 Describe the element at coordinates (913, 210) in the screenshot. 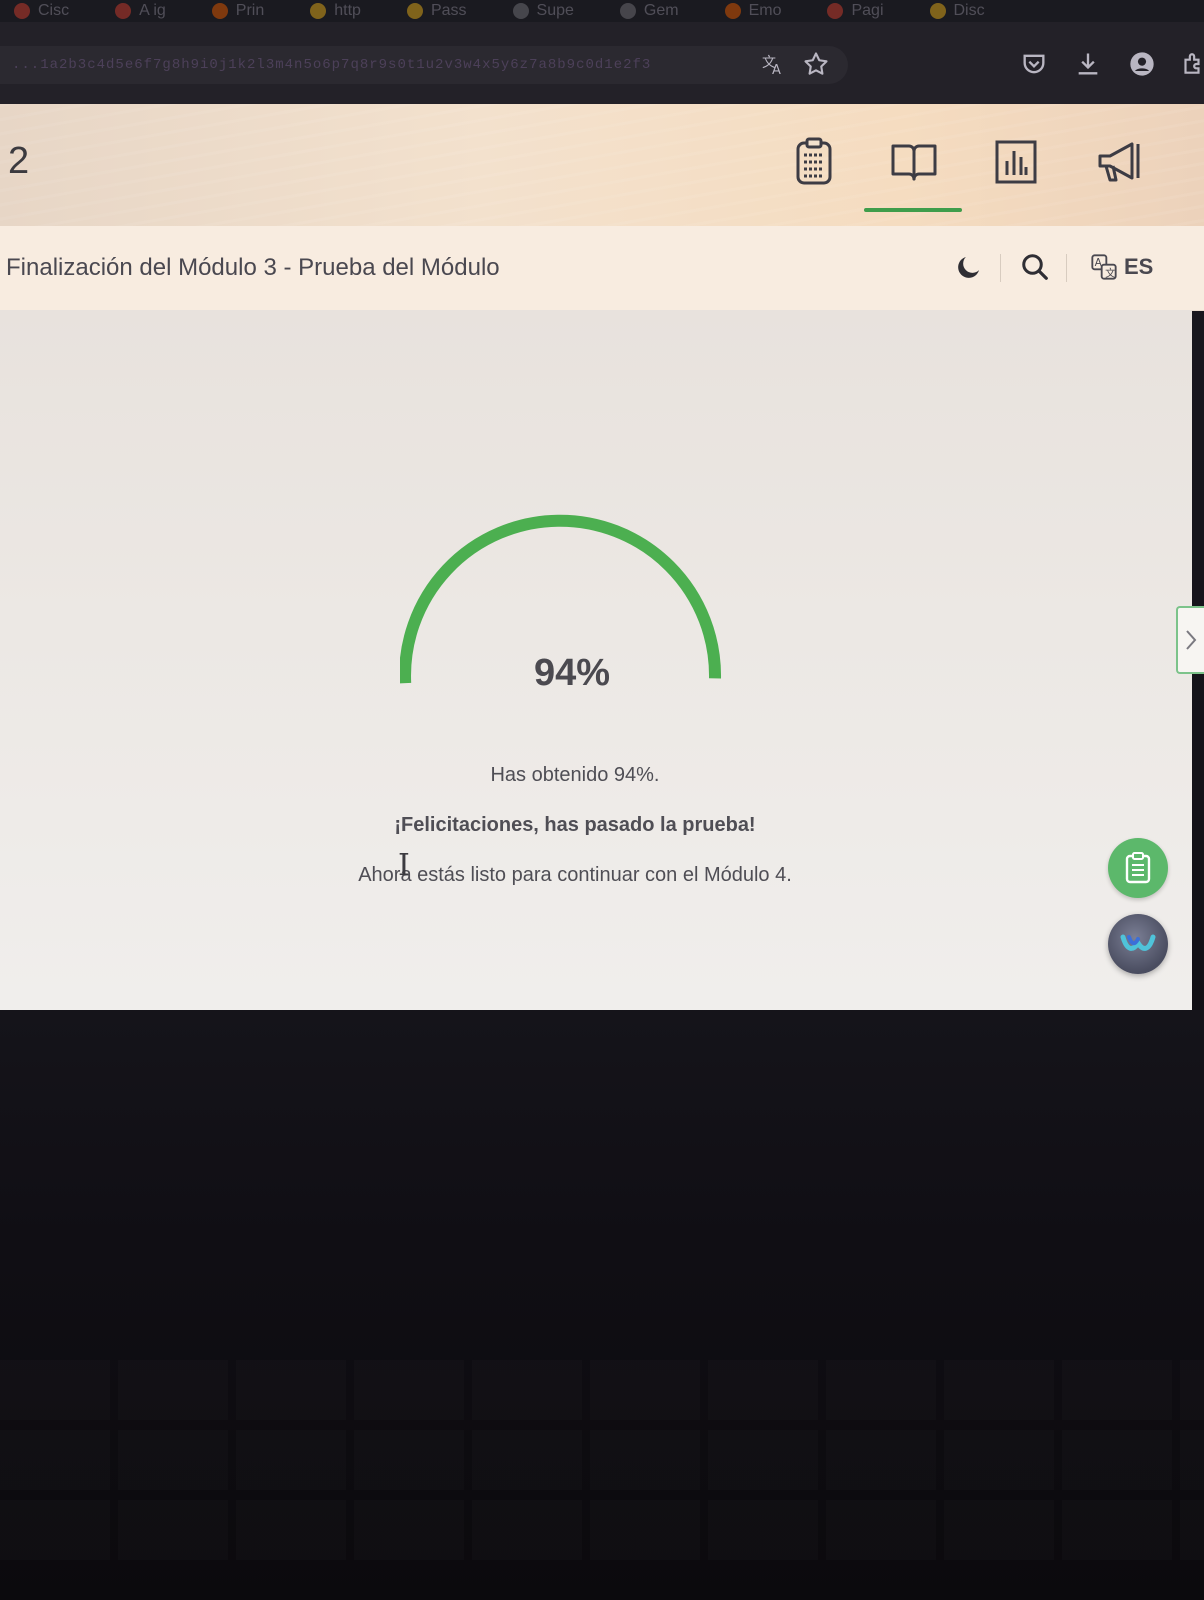

I see `active-nav-indicator` at that location.